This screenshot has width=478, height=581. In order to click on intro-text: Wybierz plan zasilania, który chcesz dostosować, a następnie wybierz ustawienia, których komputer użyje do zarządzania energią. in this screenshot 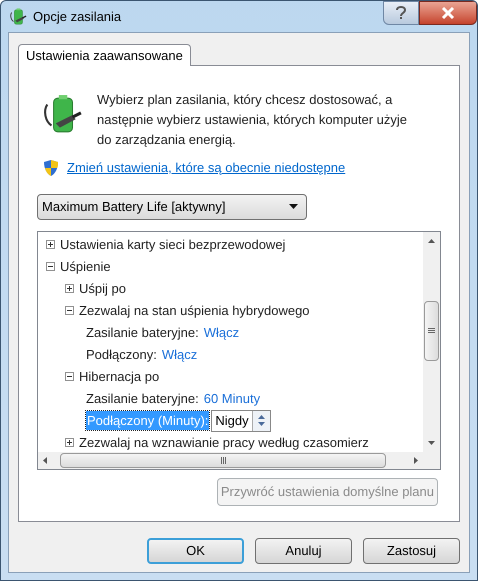, I will do `click(252, 120)`.